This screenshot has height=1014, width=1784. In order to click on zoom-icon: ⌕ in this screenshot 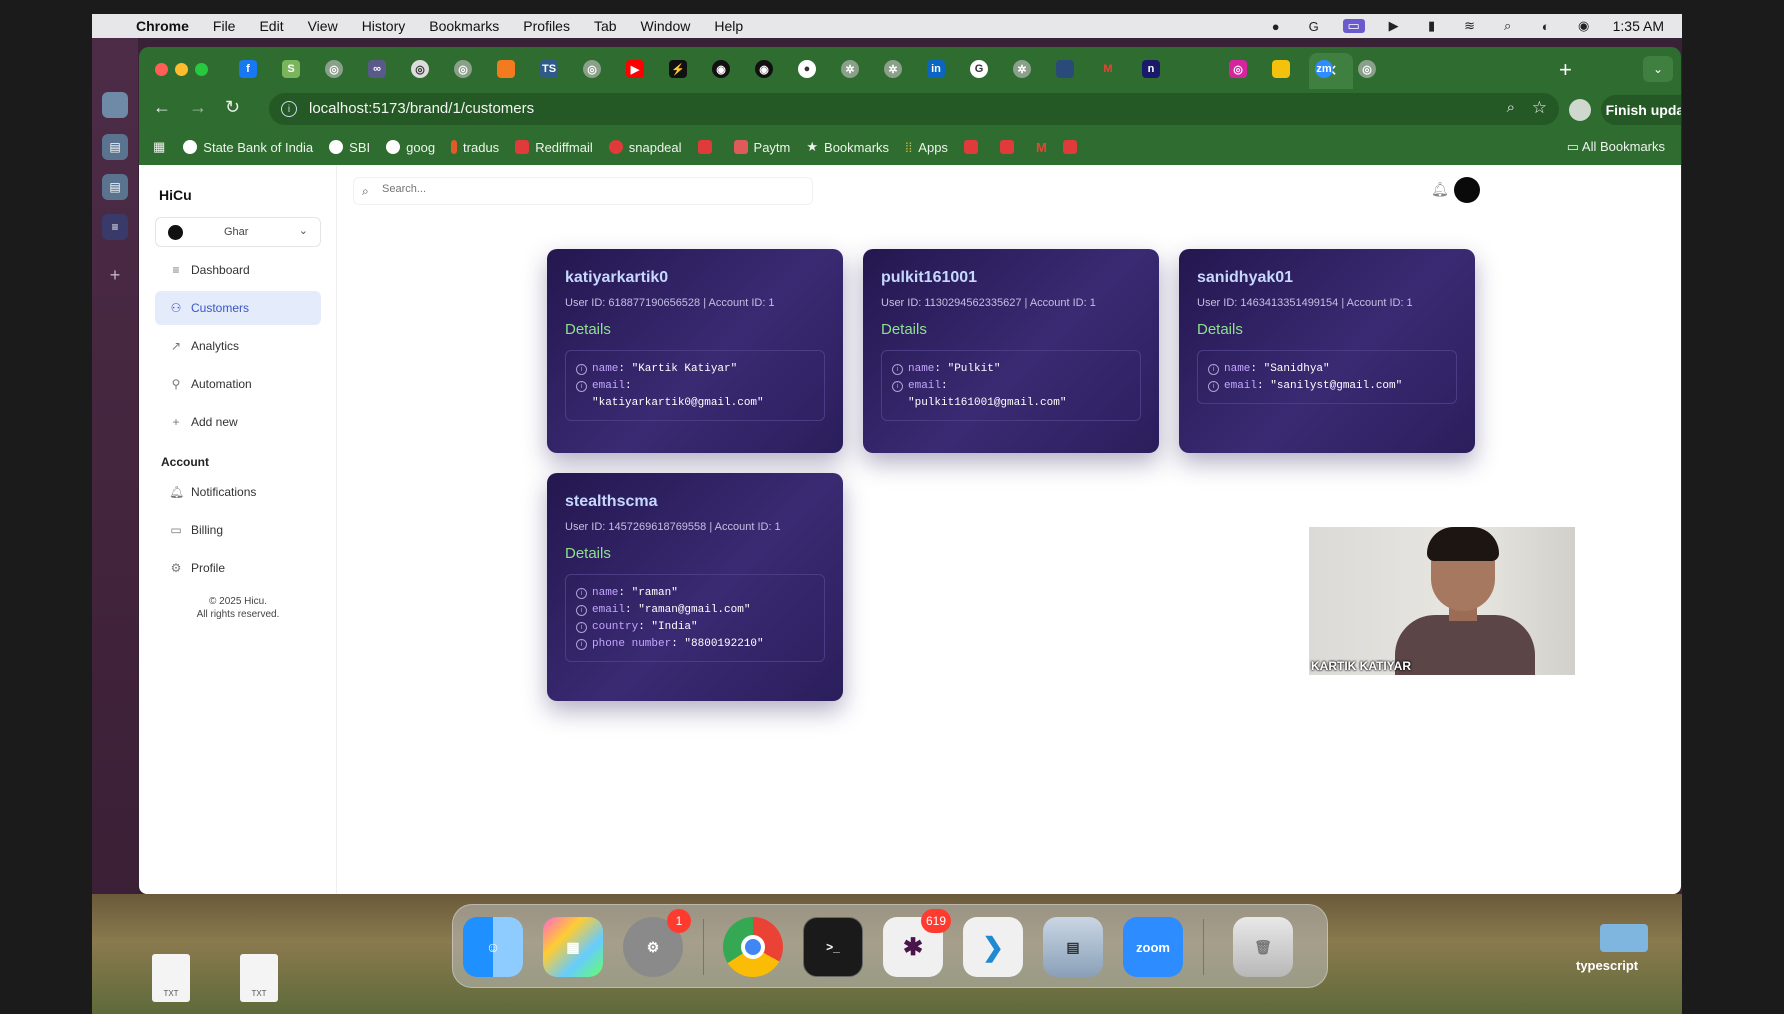, I will do `click(1511, 107)`.